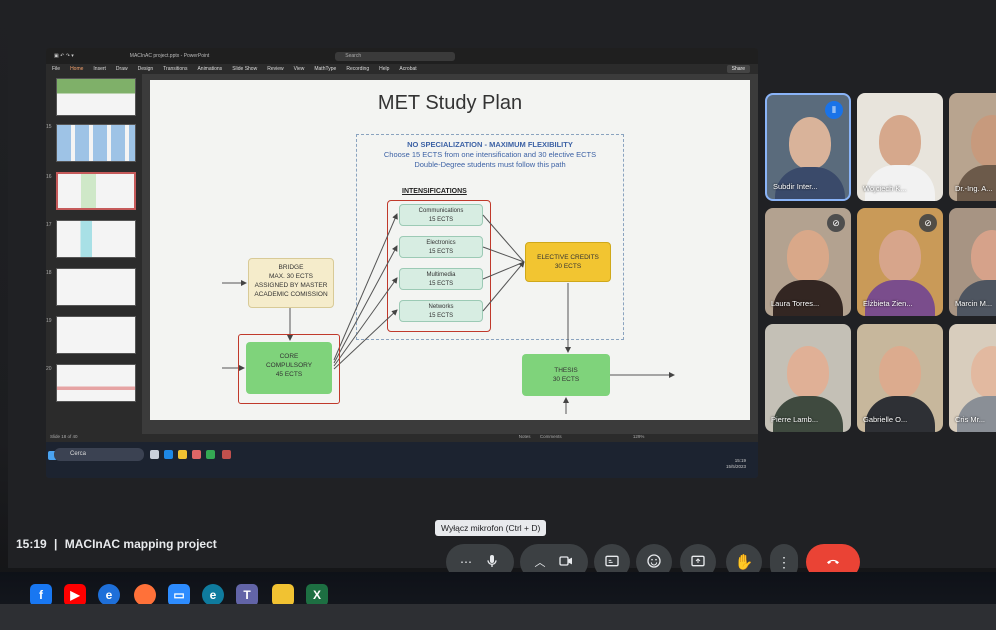 This screenshot has height=630, width=996. I want to click on core-line: COMPULSORY, so click(289, 365).